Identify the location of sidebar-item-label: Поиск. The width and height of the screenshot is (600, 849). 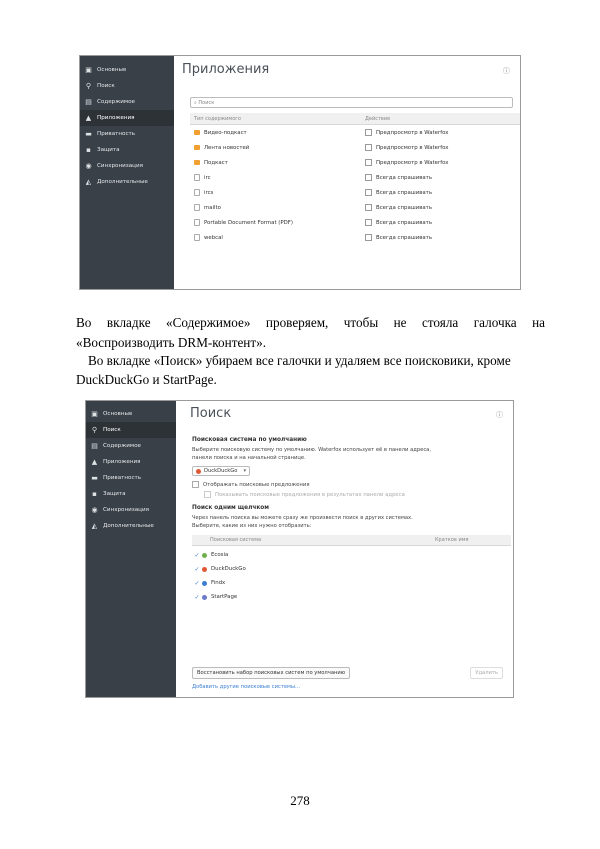
(106, 86).